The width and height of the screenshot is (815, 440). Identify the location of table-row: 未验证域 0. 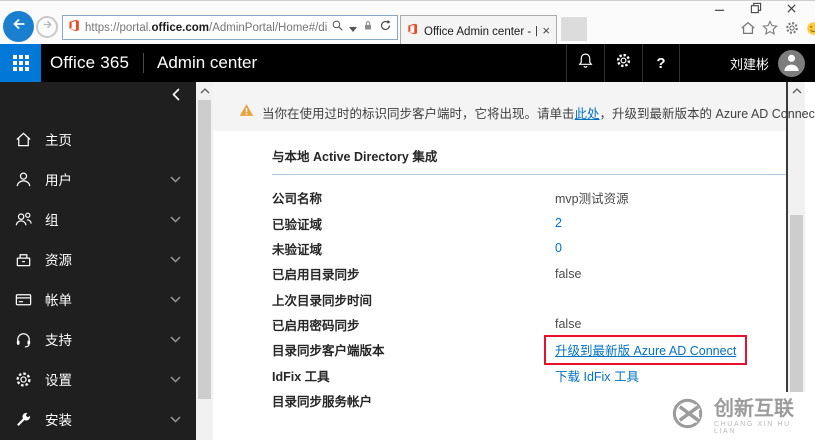
(529, 248).